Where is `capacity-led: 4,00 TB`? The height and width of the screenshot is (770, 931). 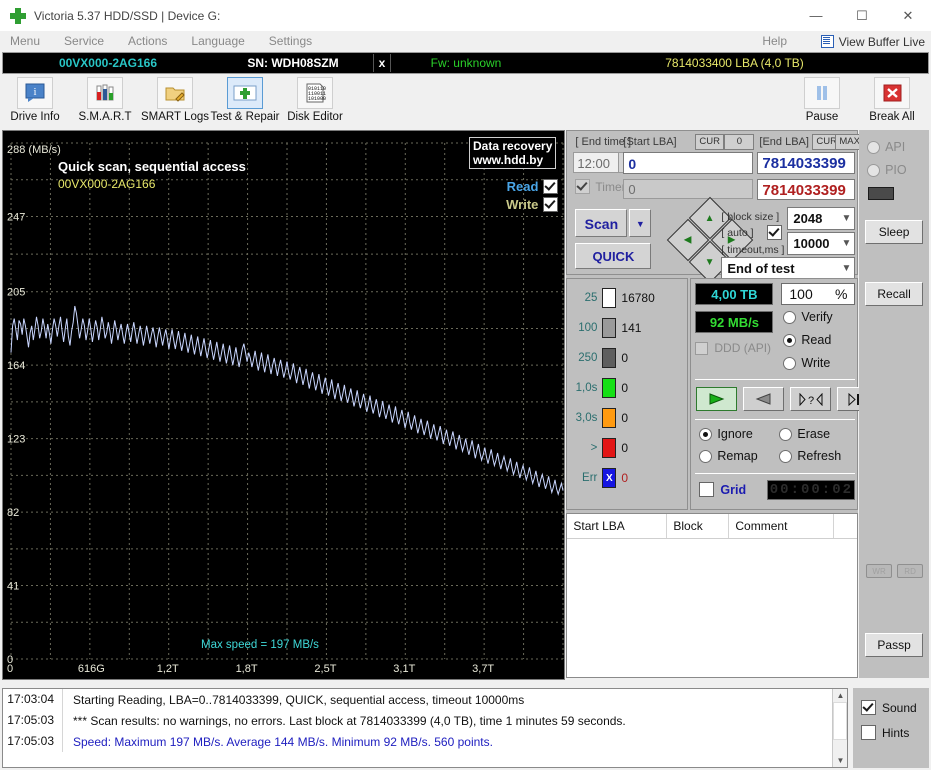 capacity-led: 4,00 TB is located at coordinates (734, 294).